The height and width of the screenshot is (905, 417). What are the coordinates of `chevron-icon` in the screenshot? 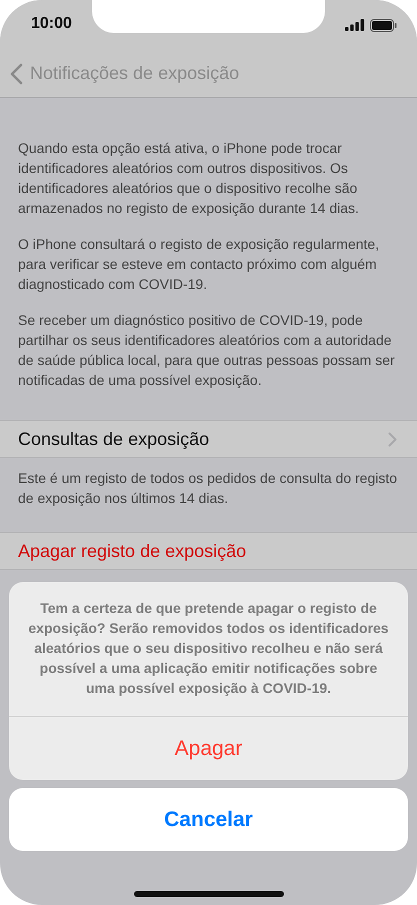 It's located at (392, 439).